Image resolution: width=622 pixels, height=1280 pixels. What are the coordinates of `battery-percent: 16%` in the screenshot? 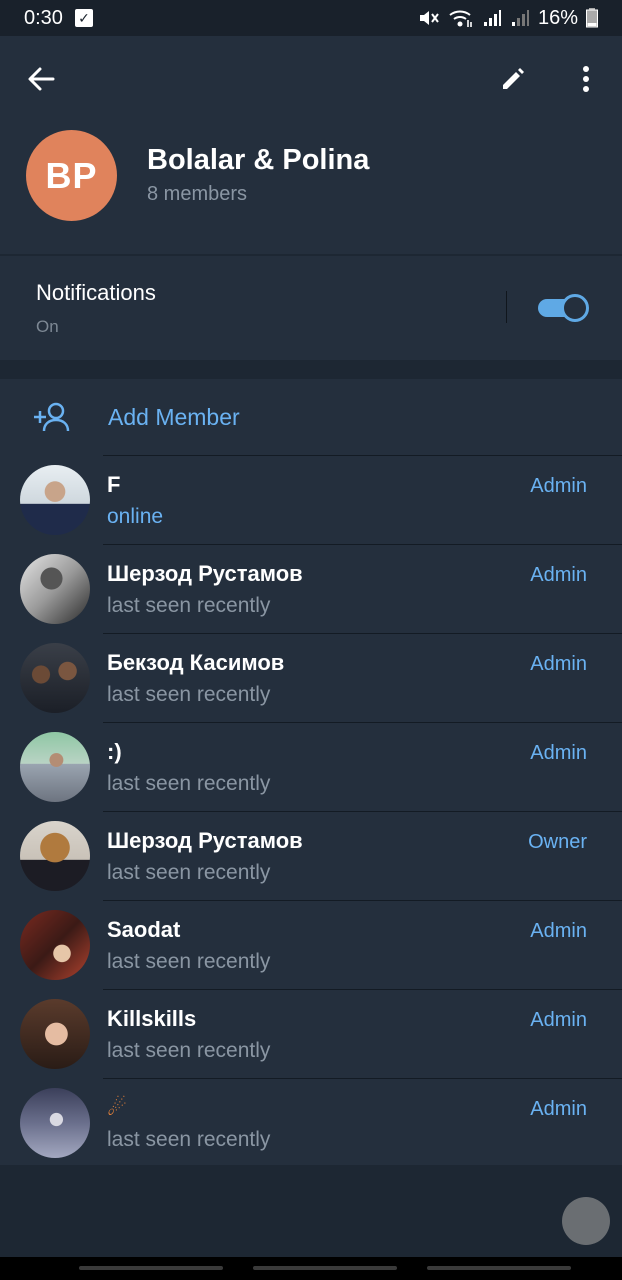 It's located at (557, 17).